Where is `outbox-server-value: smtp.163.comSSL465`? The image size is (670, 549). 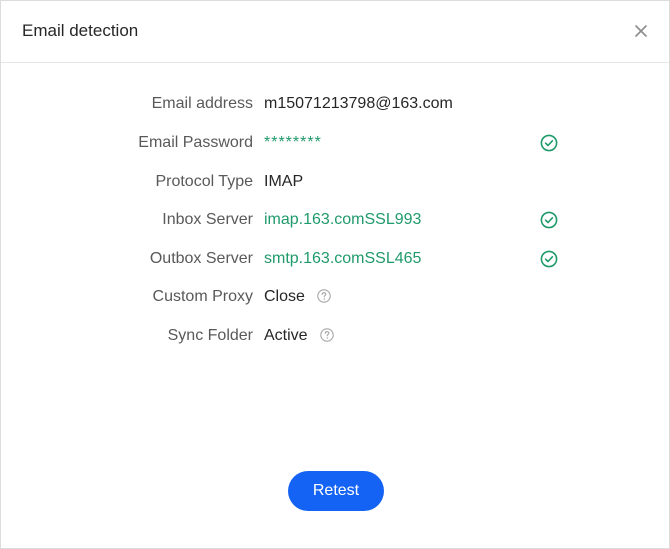 outbox-server-value: smtp.163.comSSL465 is located at coordinates (343, 258).